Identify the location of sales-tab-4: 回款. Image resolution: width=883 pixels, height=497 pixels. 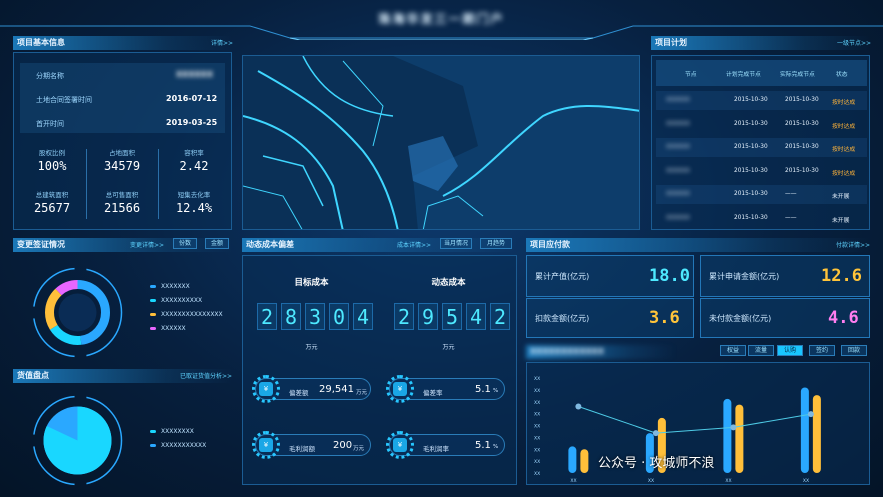
(854, 350).